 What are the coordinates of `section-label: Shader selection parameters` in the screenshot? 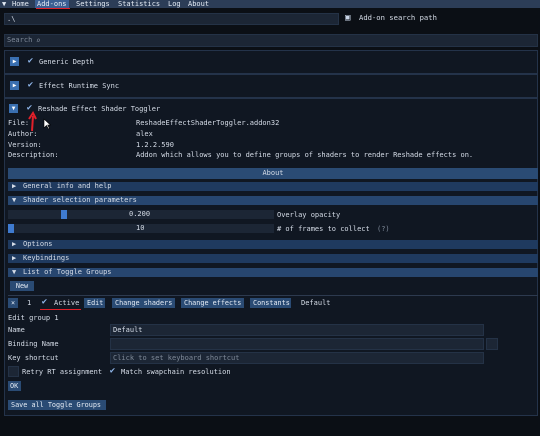 It's located at (80, 200).